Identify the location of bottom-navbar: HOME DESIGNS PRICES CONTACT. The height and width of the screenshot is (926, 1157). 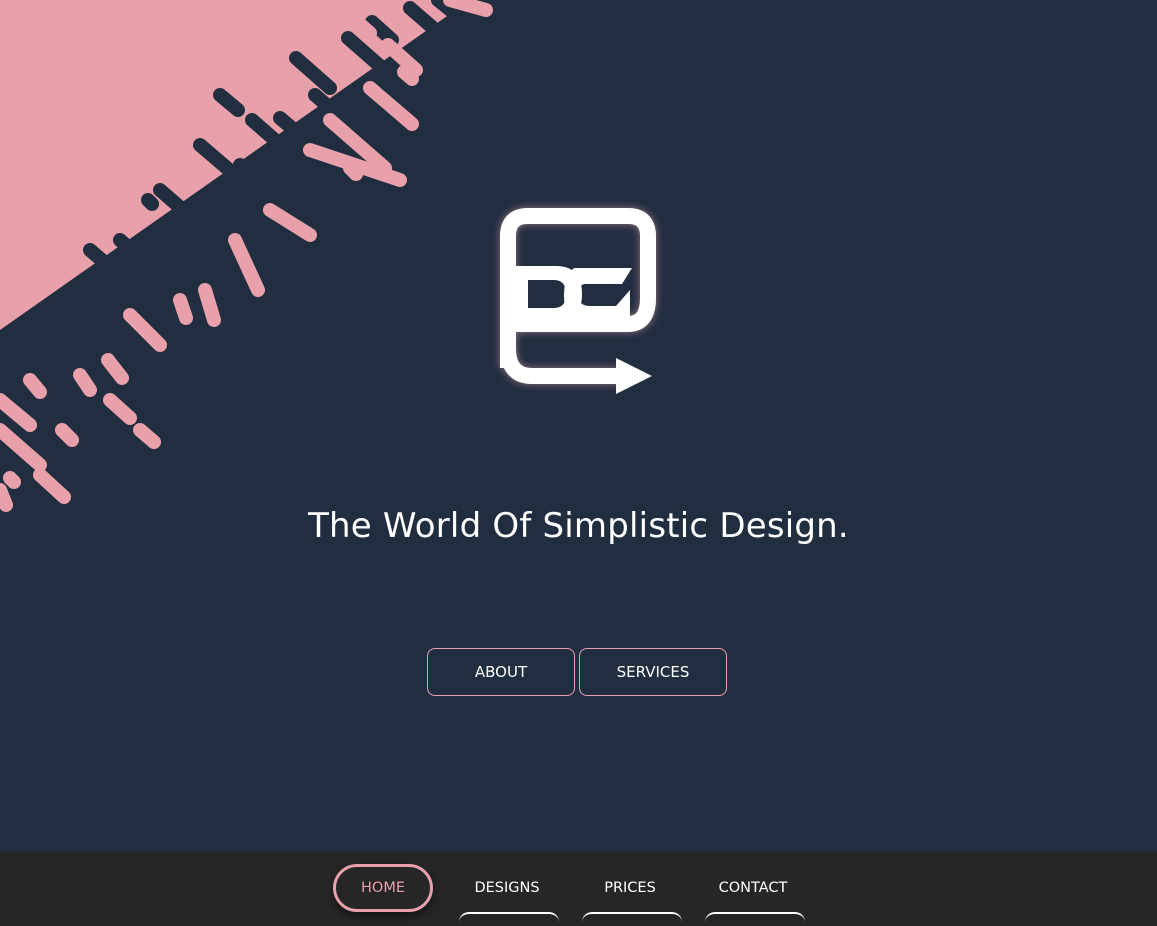
(578, 889).